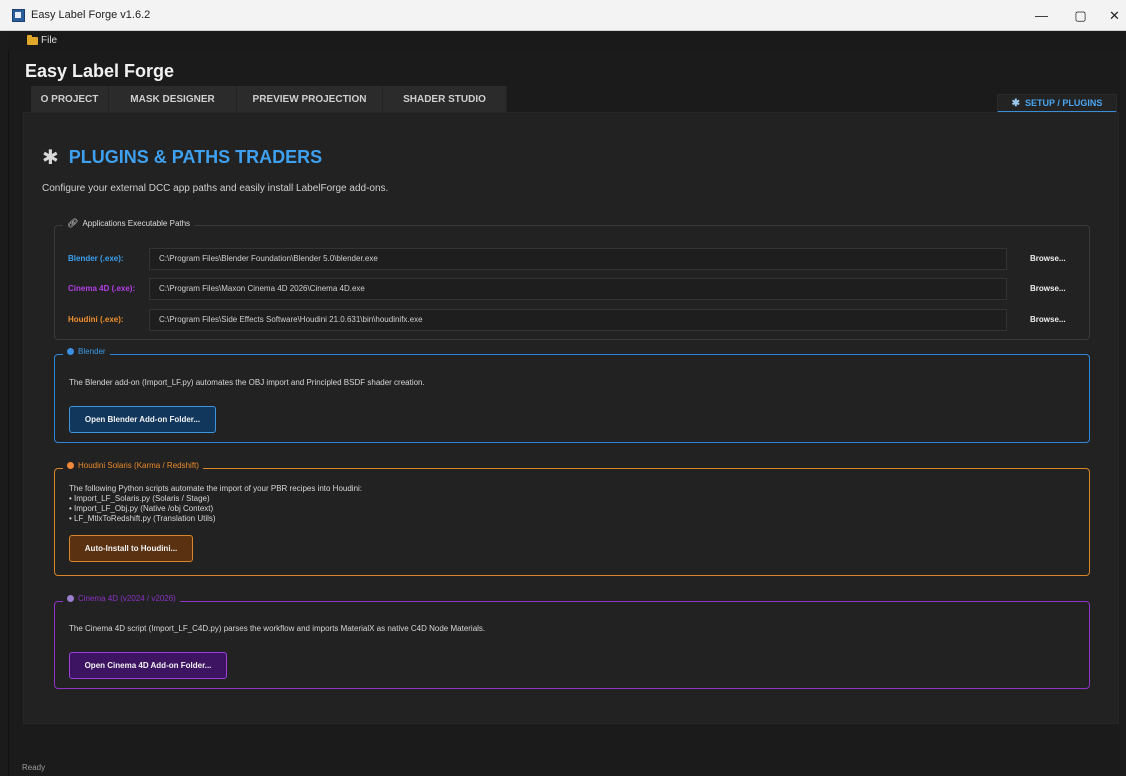 The image size is (1126, 776). I want to click on cinema4d-path-label: Cinema 4D (.exe):, so click(102, 288).